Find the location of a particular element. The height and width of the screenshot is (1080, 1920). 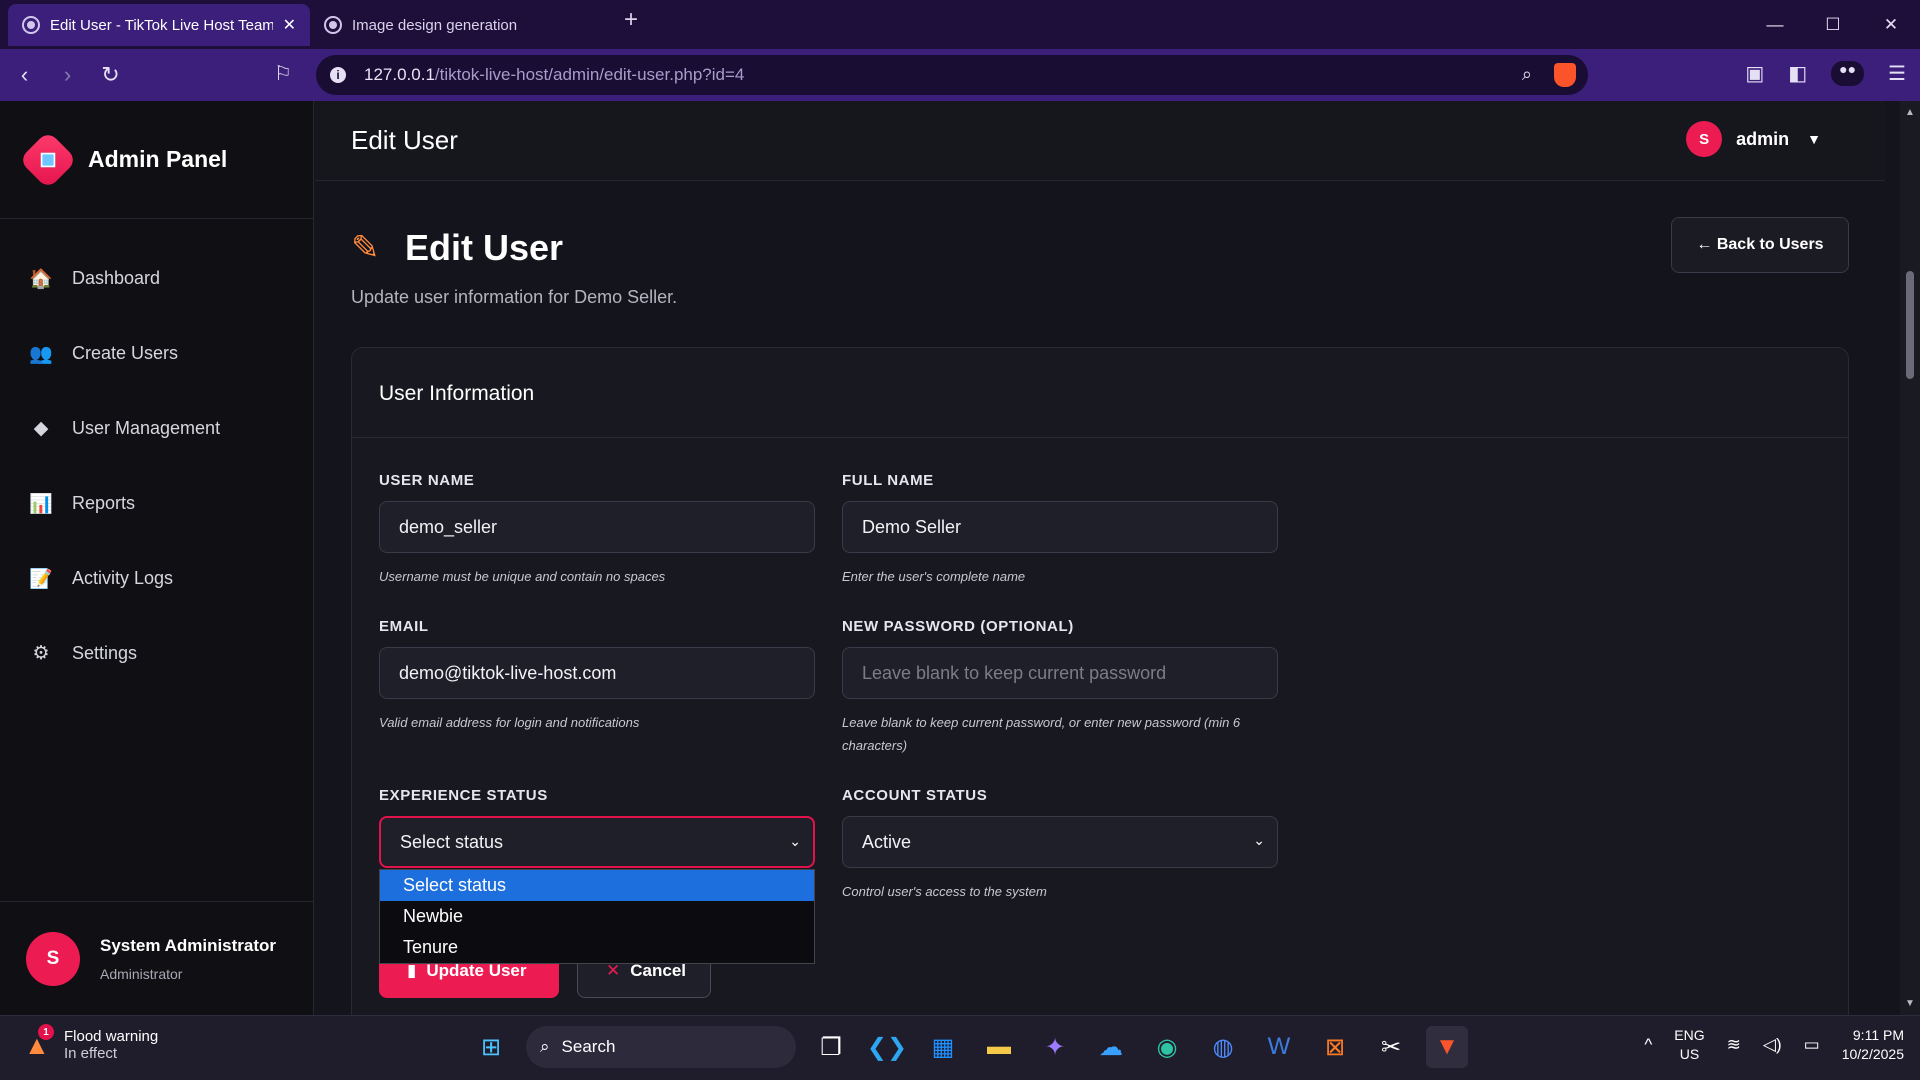

capcut-icon: ✂ is located at coordinates (1391, 1047).